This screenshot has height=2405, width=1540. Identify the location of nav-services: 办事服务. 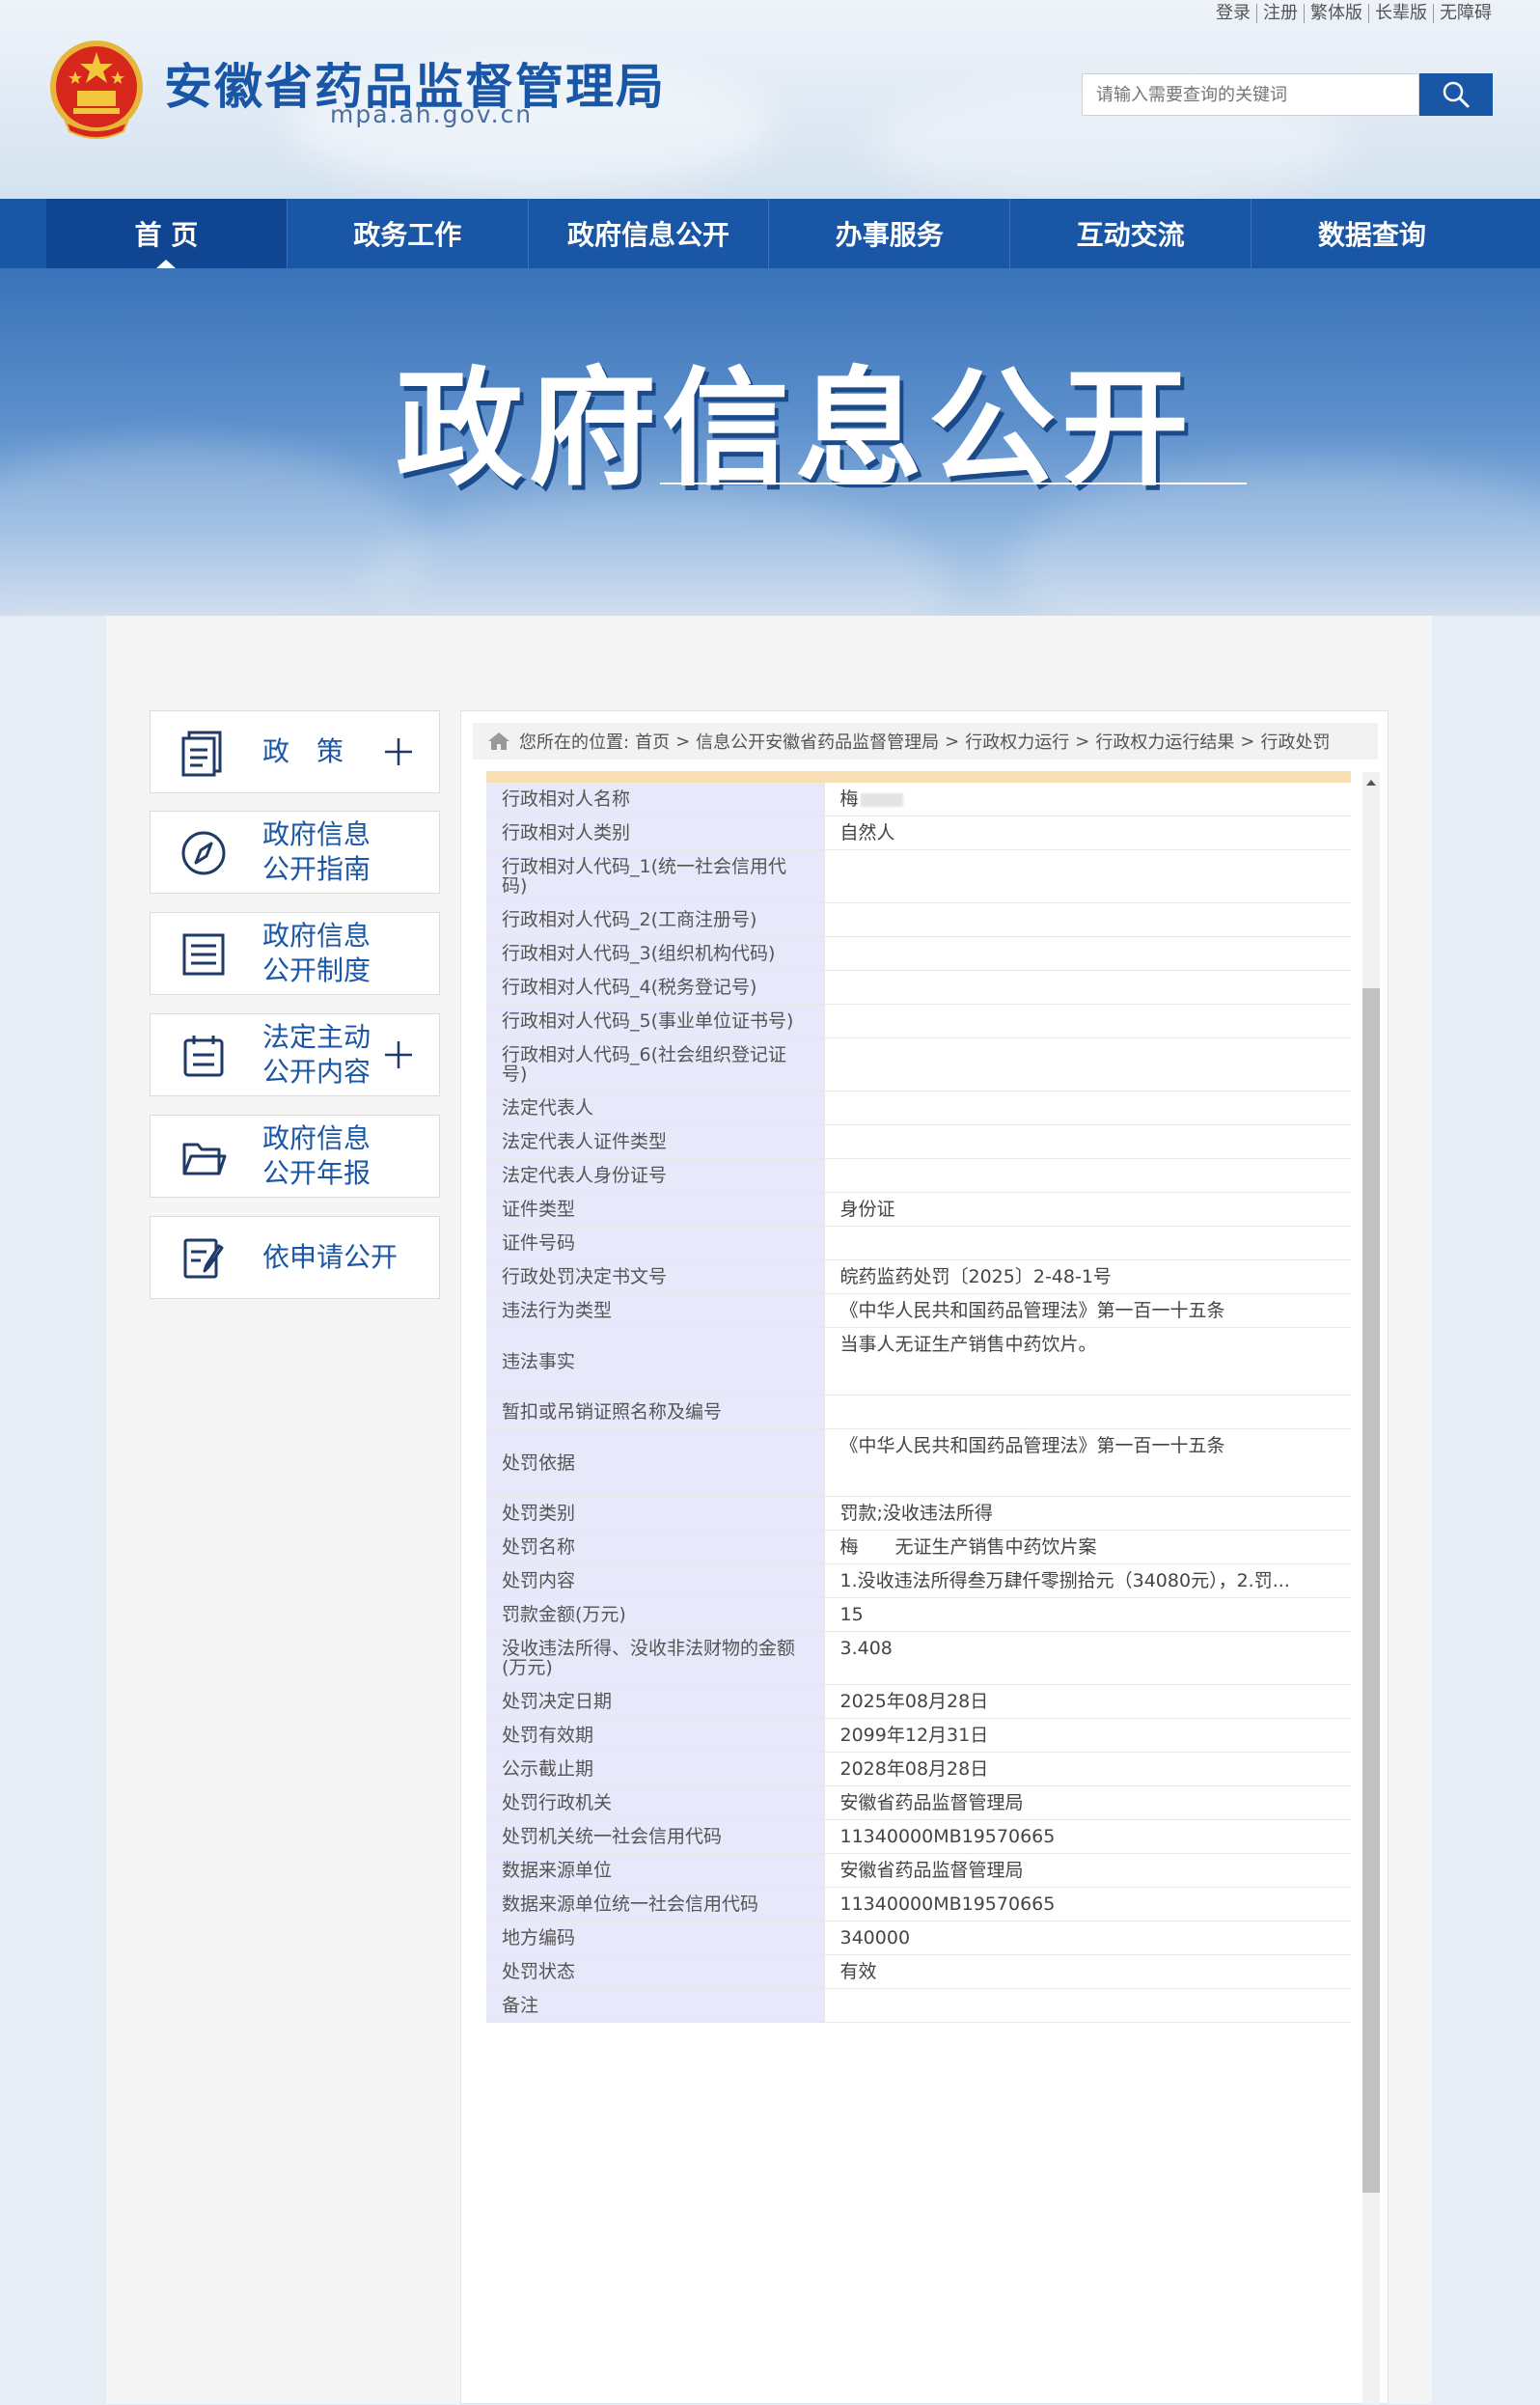
(890, 233).